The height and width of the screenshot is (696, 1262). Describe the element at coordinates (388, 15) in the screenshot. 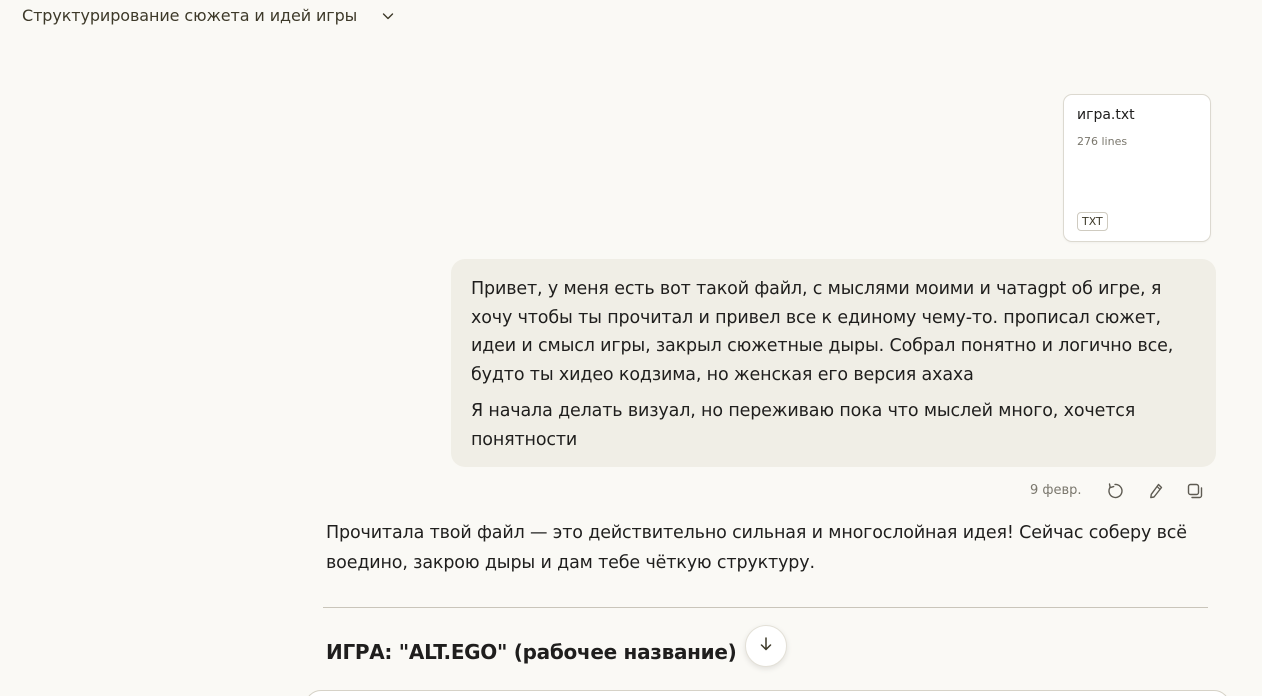

I see `chevron-down-icon` at that location.